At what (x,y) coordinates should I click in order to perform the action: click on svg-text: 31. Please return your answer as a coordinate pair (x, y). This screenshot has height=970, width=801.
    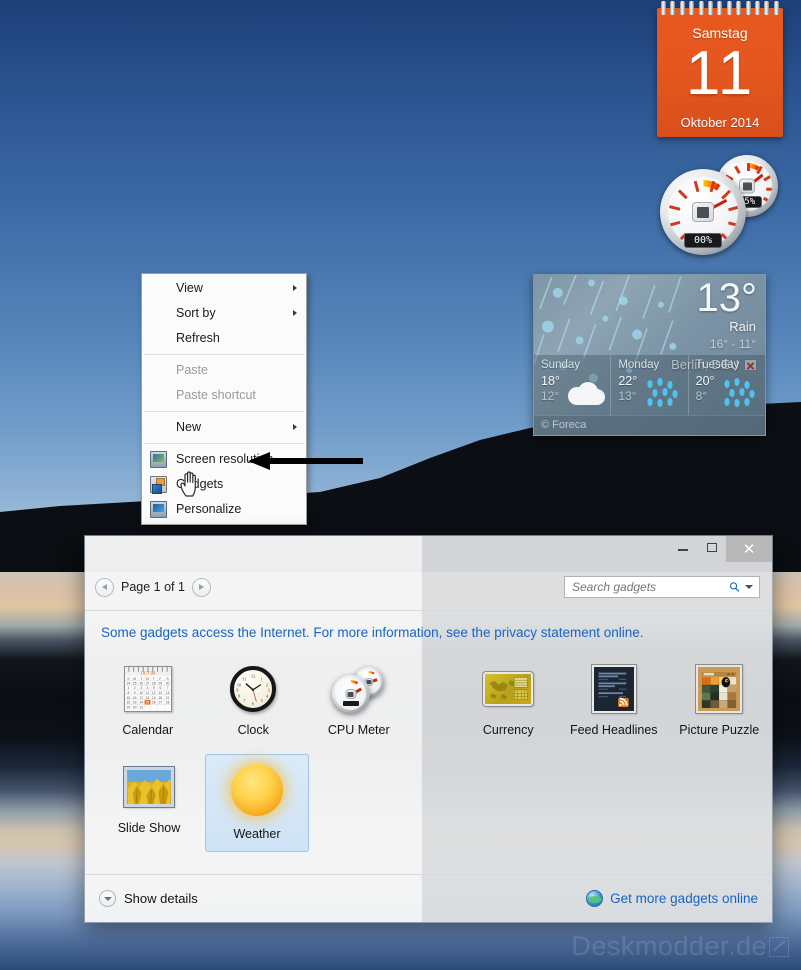
    Looking at the image, I should click on (141, 707).